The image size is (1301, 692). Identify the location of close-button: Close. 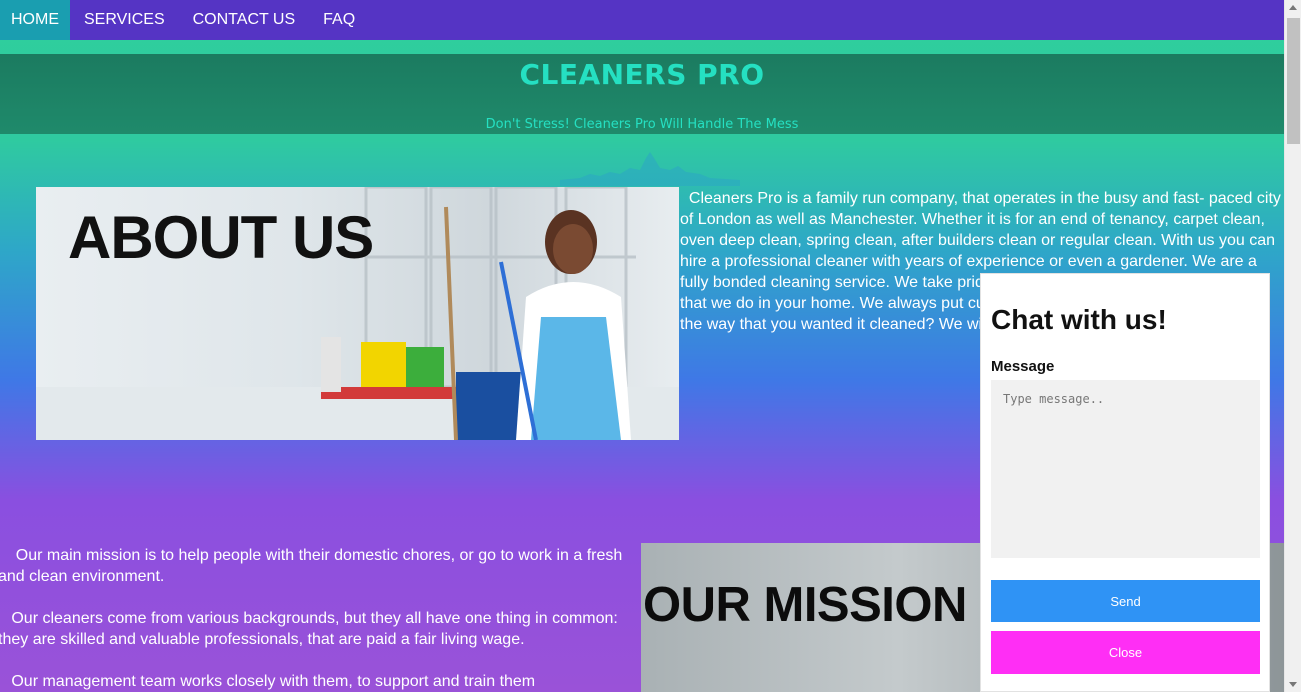
(1125, 652).